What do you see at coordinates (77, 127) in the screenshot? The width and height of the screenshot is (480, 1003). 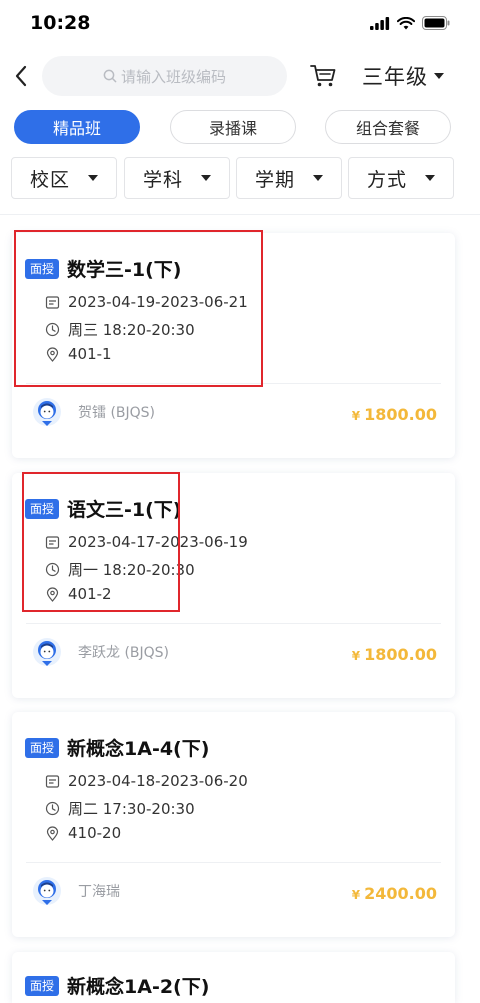 I see `tab-premium-class: 精品班` at bounding box center [77, 127].